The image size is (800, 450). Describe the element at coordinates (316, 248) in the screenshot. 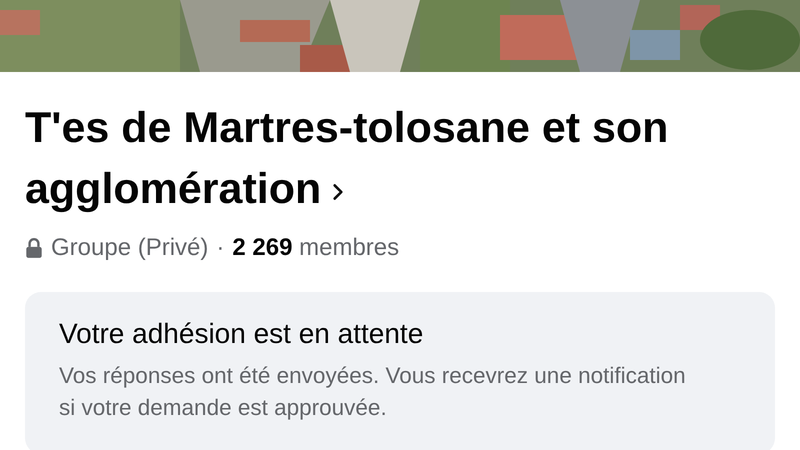

I see `member-count: 2 269 membres` at that location.